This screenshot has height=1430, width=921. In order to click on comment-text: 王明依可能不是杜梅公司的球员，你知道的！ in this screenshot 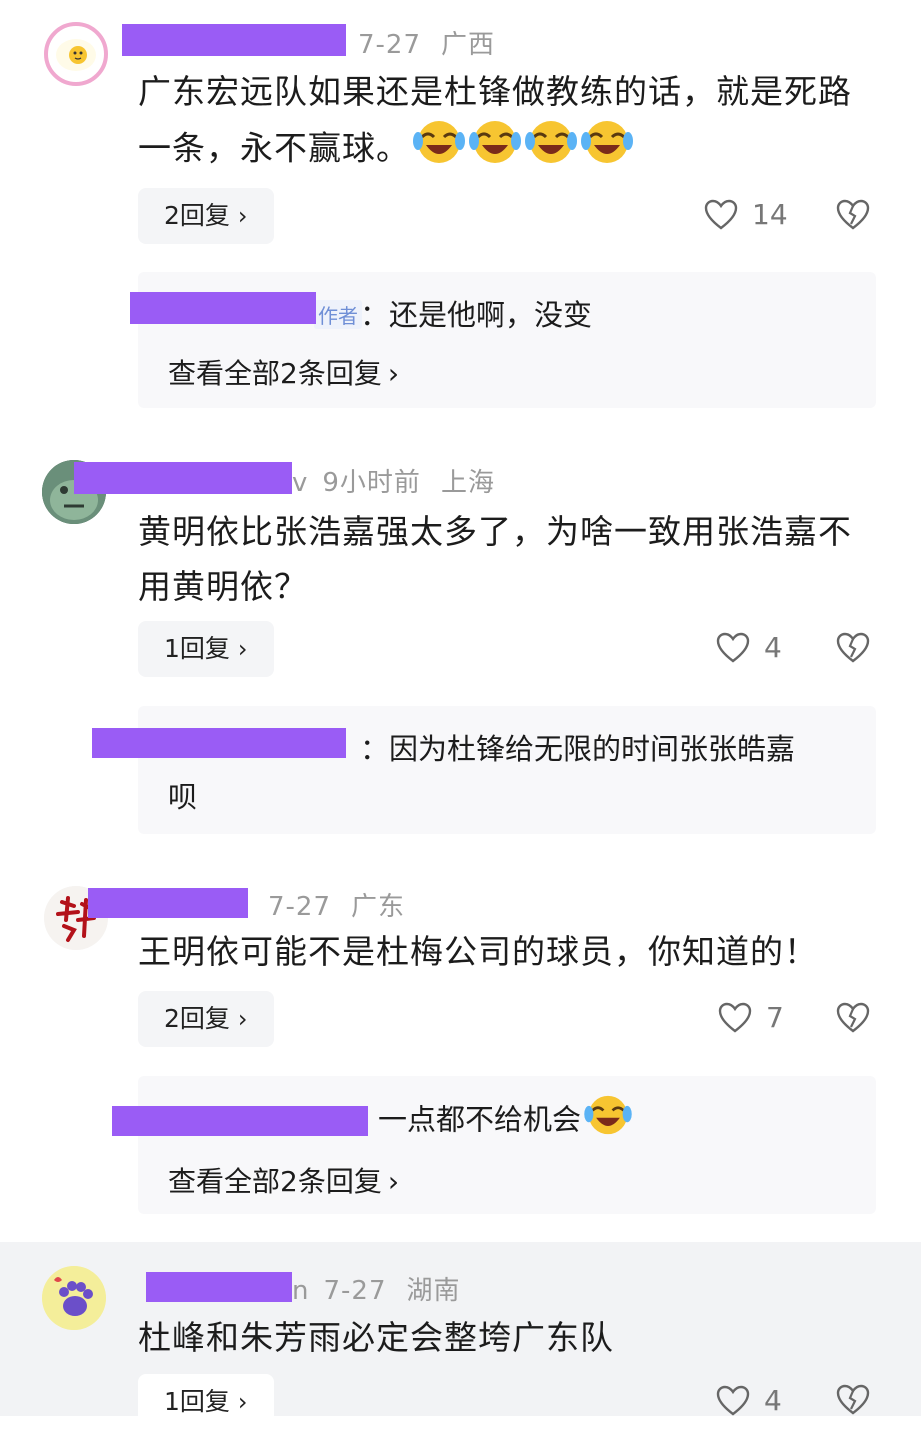, I will do `click(478, 951)`.